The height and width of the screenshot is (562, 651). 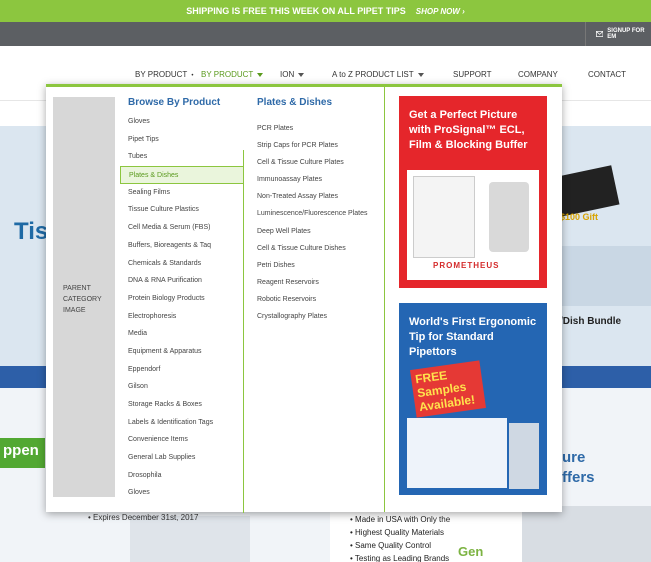 I want to click on feature-bullet: • Testing as Leading Brands, so click(x=400, y=558).